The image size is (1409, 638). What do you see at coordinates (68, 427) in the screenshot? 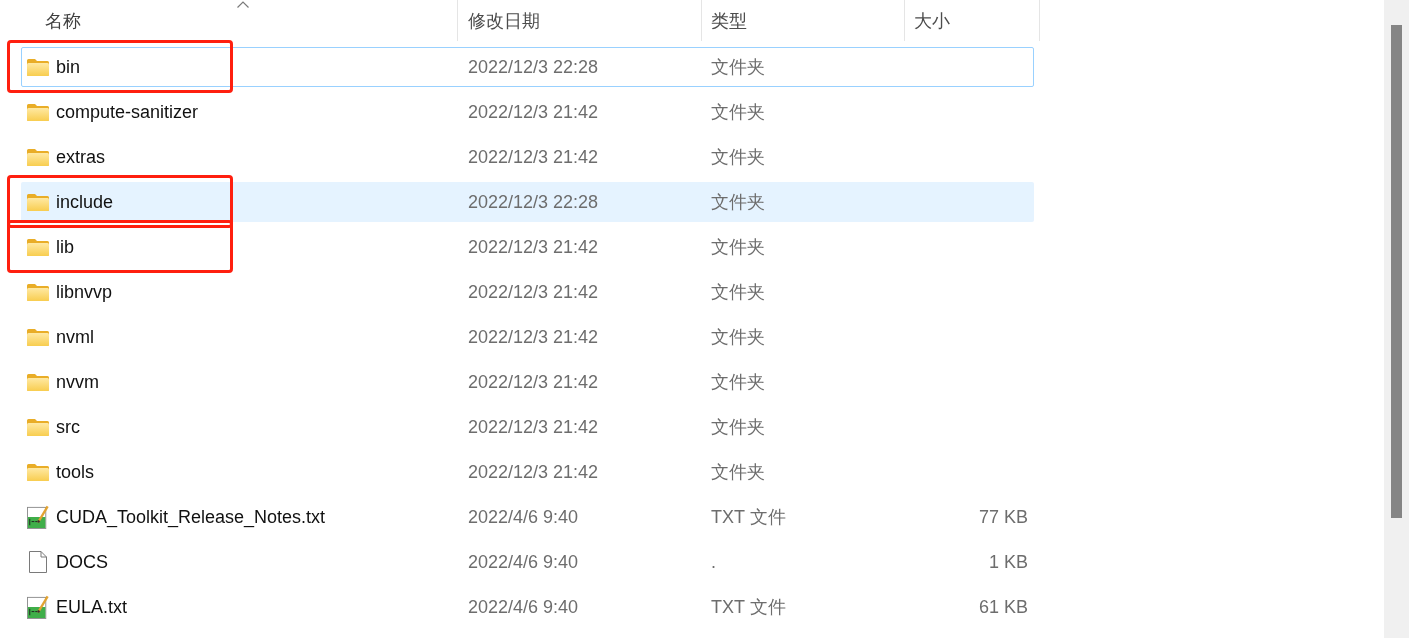
I see `file-name: src` at bounding box center [68, 427].